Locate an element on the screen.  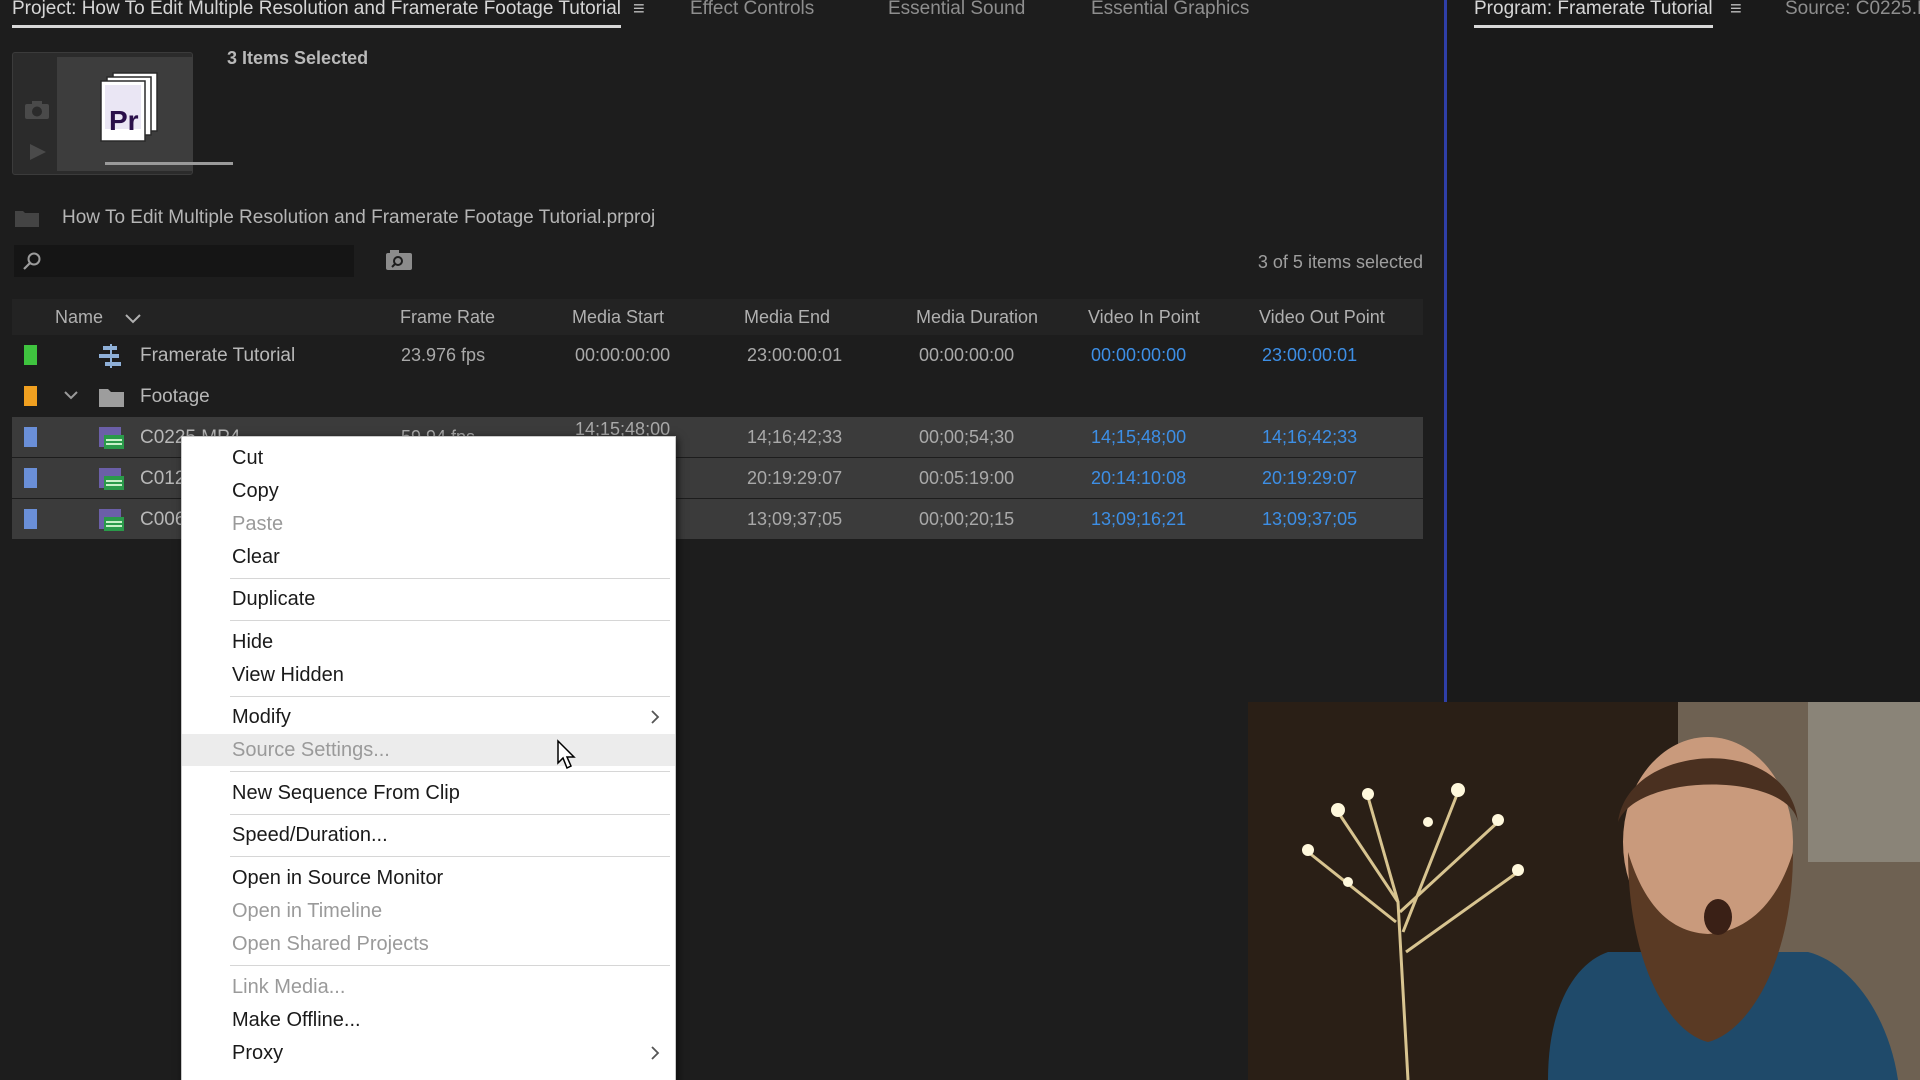
column-header-media-duration: Media Duration is located at coordinates (977, 317).